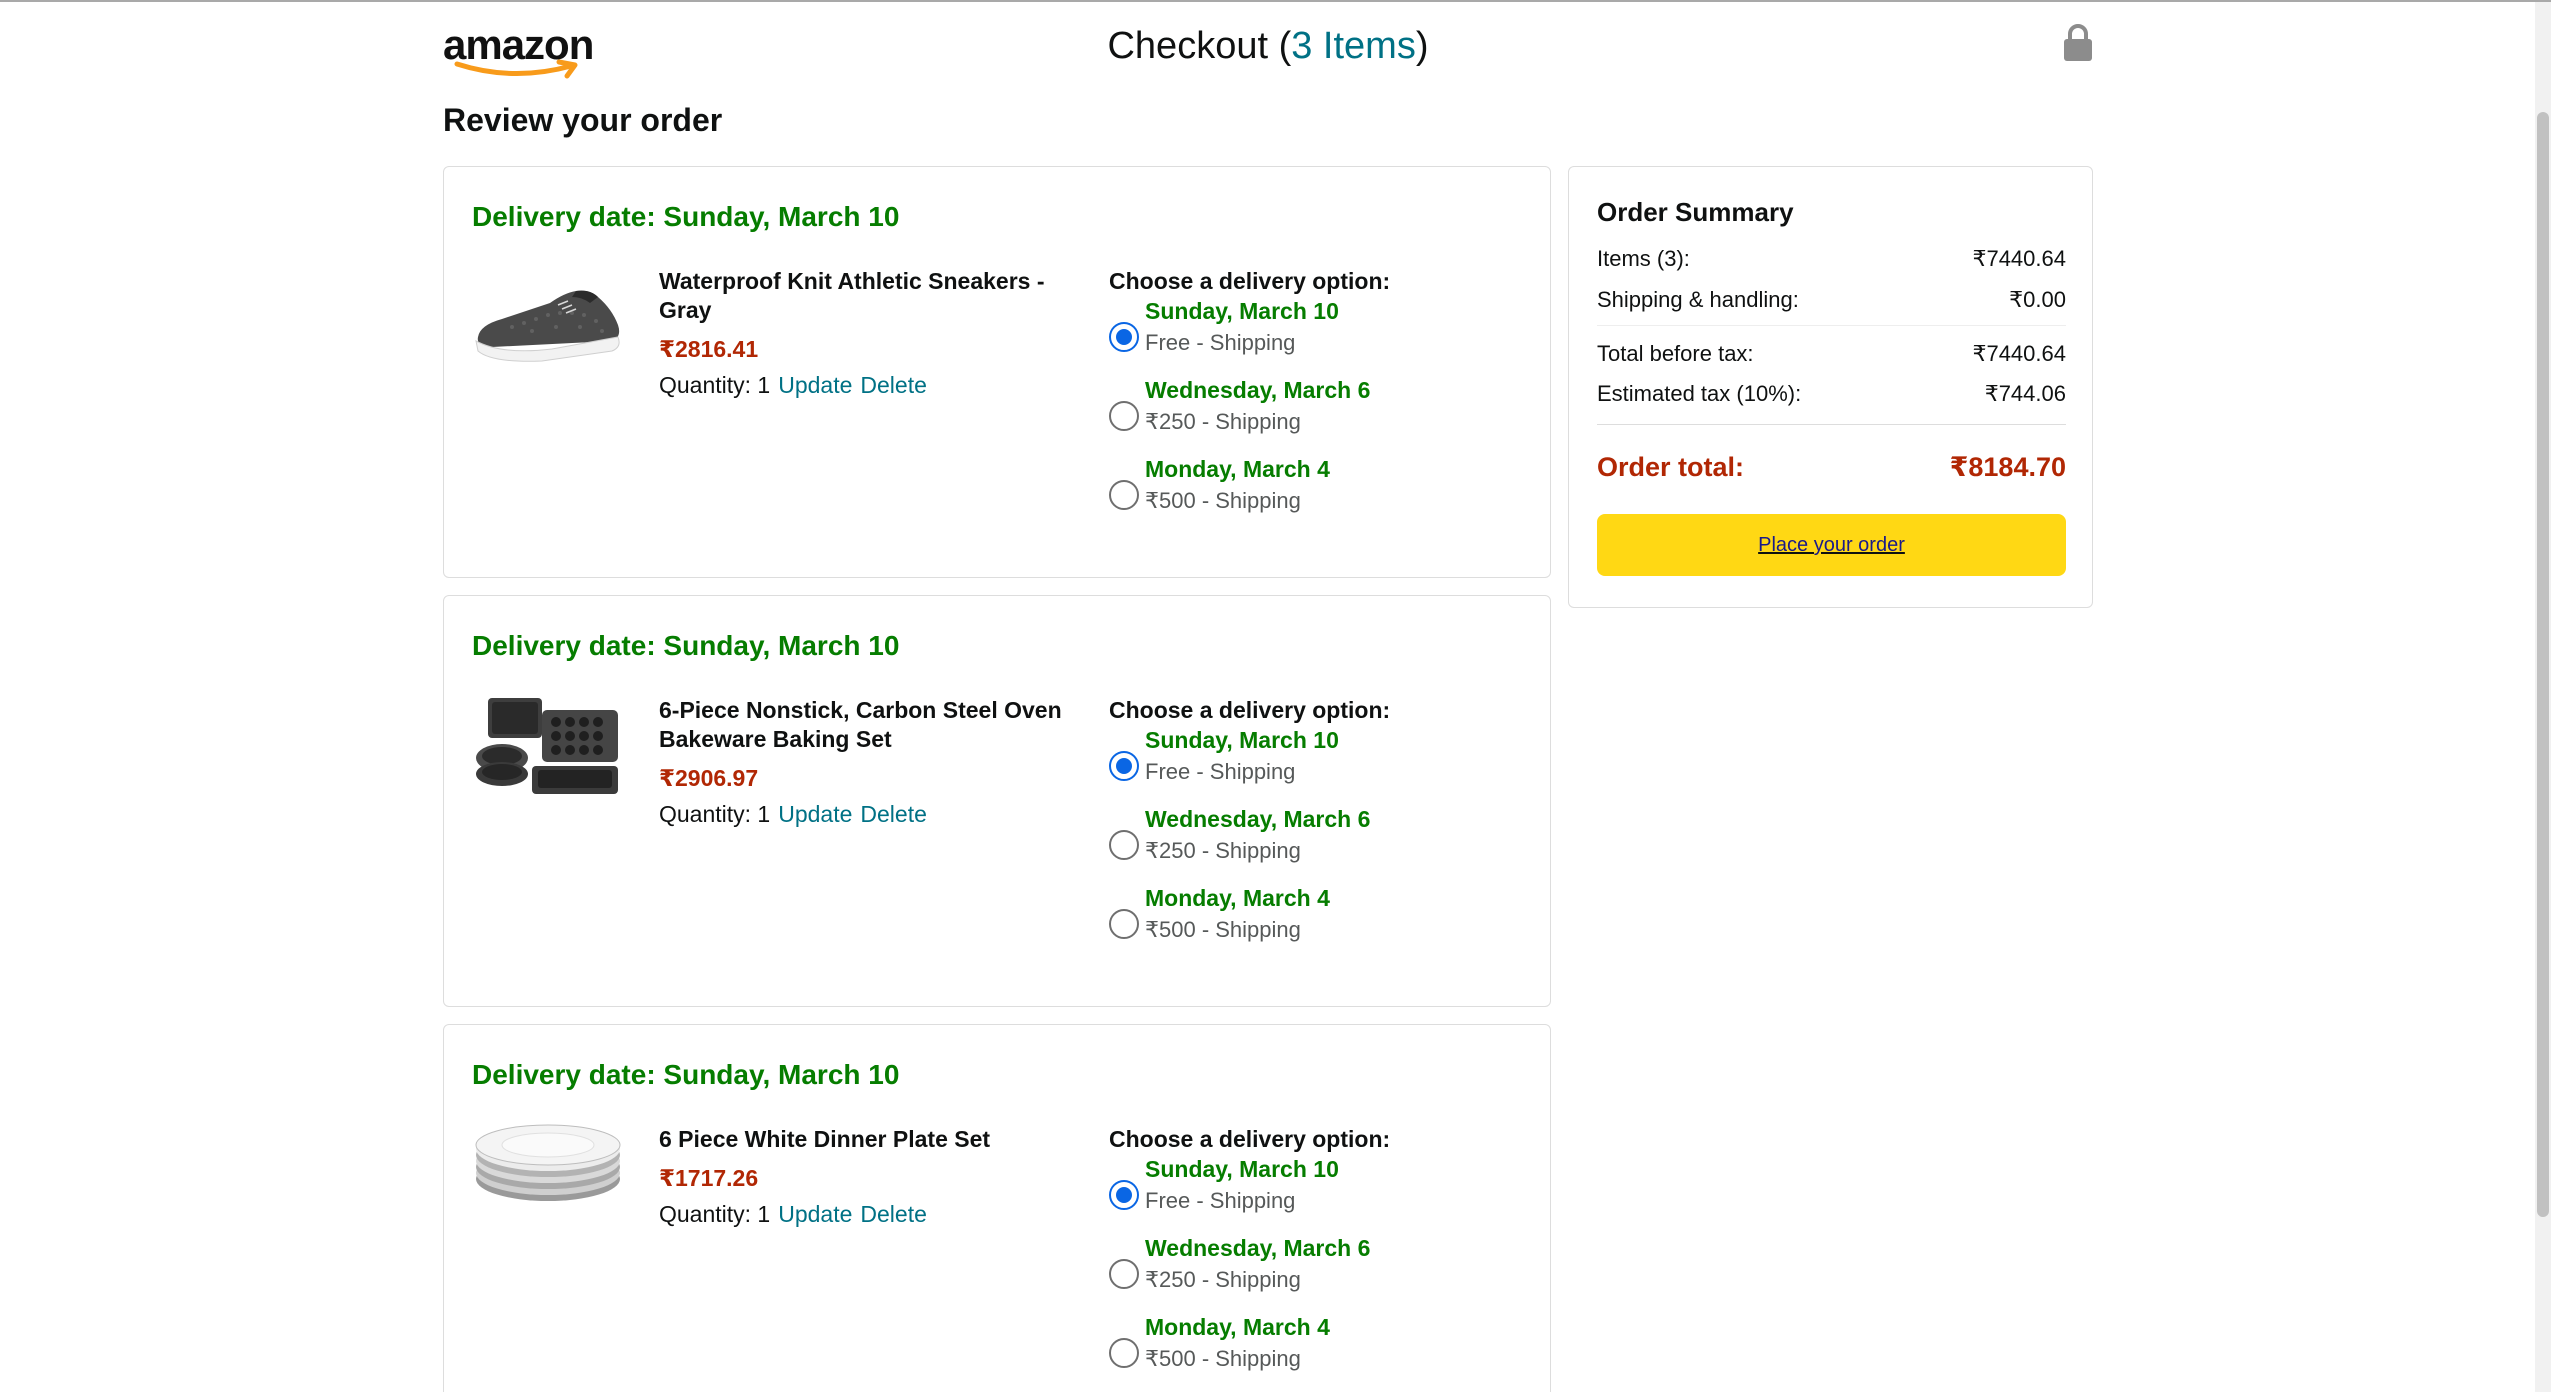 The image size is (2551, 1392). Describe the element at coordinates (548, 1176) in the screenshot. I see `plates-thumbnail` at that location.